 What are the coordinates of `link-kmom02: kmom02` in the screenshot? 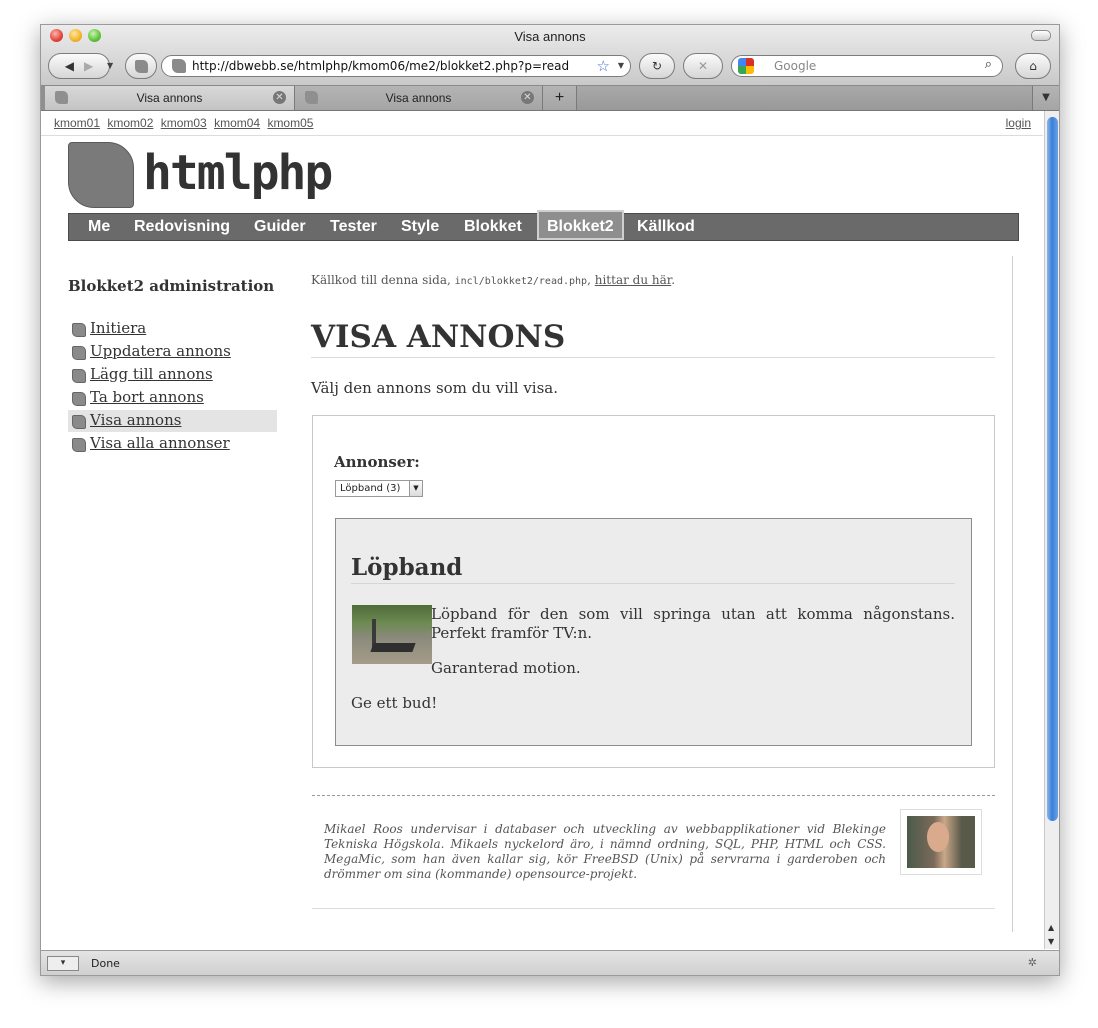 It's located at (130, 123).